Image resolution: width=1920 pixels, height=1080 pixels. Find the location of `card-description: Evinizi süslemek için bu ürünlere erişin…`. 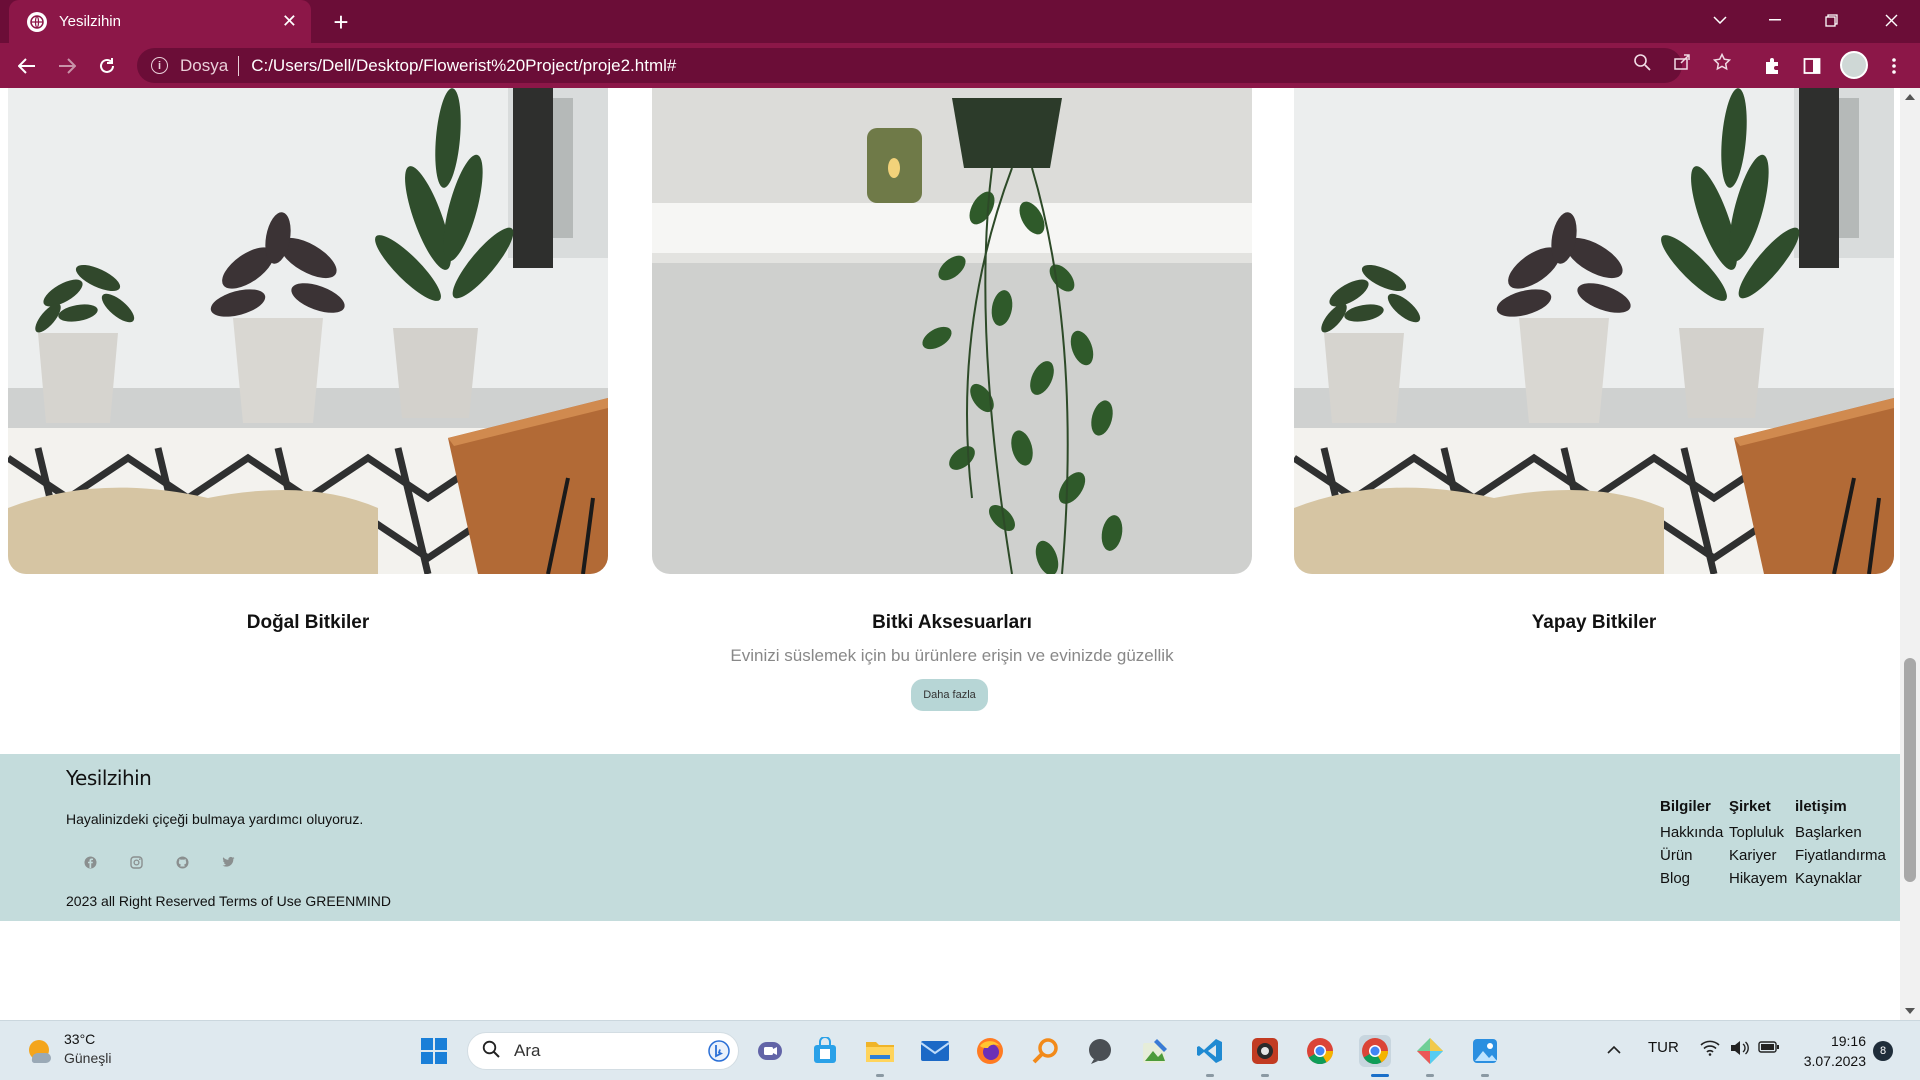

card-description: Evinizi süslemek için bu ürünlere erişin… is located at coordinates (952, 655).